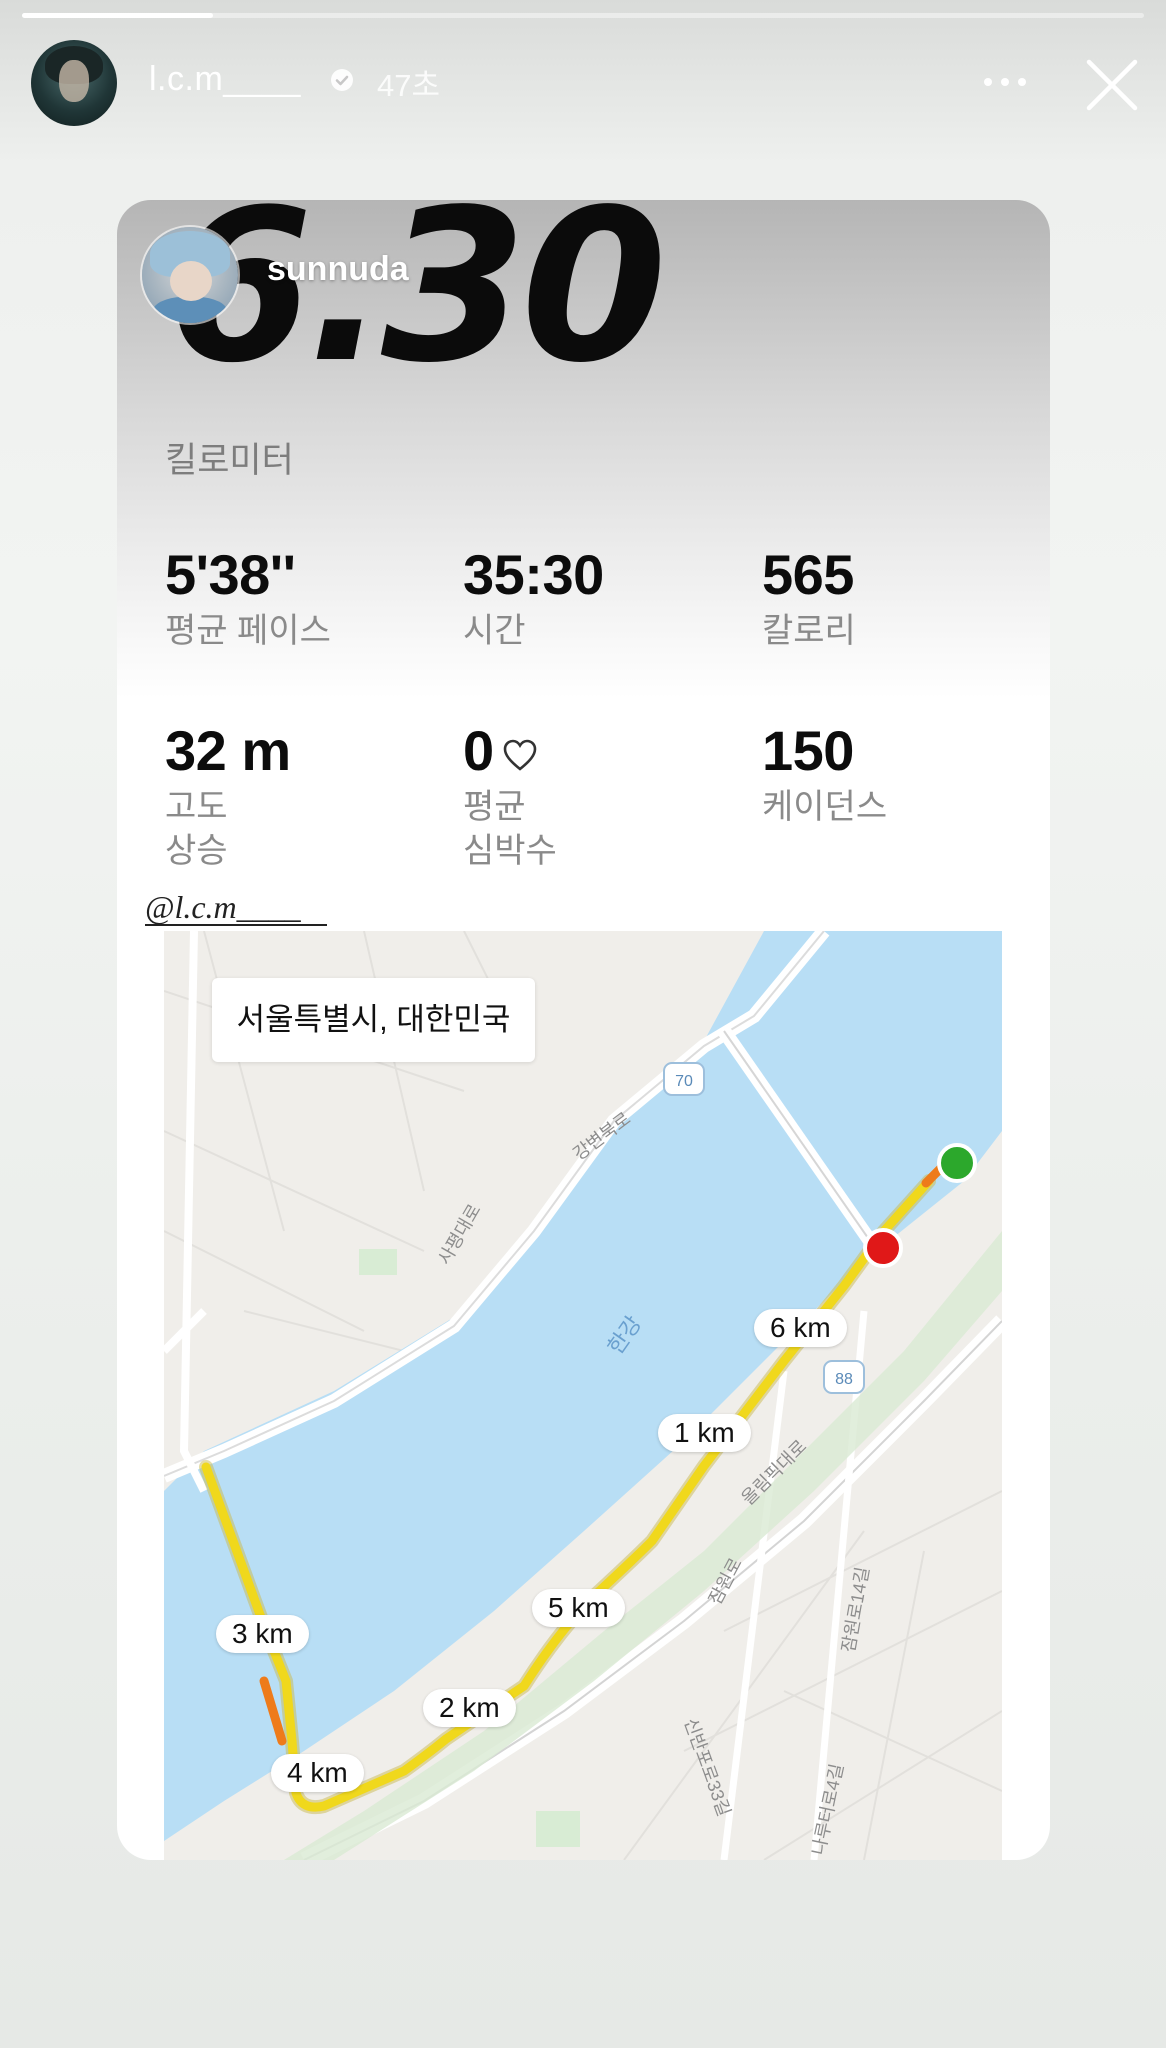 This screenshot has height=2048, width=1166. I want to click on close-icon, so click(1112, 85).